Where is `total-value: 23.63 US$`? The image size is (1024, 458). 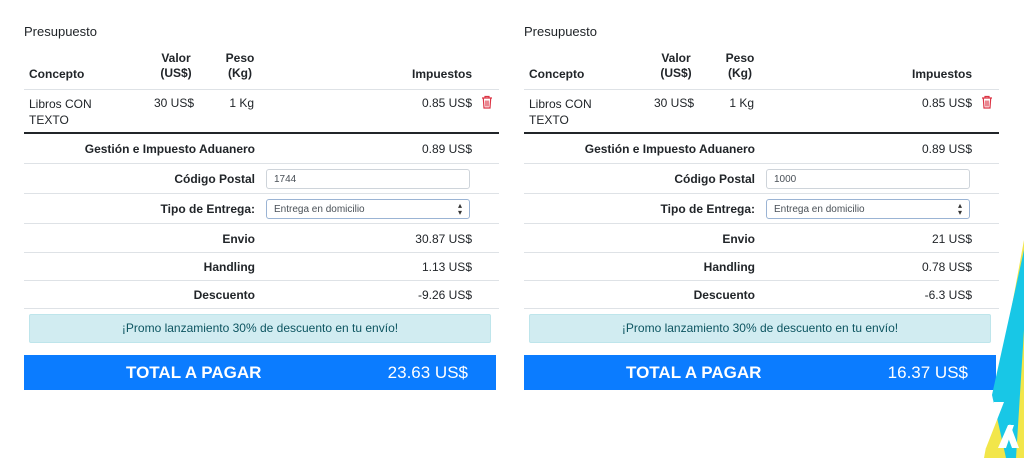 total-value: 23.63 US$ is located at coordinates (427, 372).